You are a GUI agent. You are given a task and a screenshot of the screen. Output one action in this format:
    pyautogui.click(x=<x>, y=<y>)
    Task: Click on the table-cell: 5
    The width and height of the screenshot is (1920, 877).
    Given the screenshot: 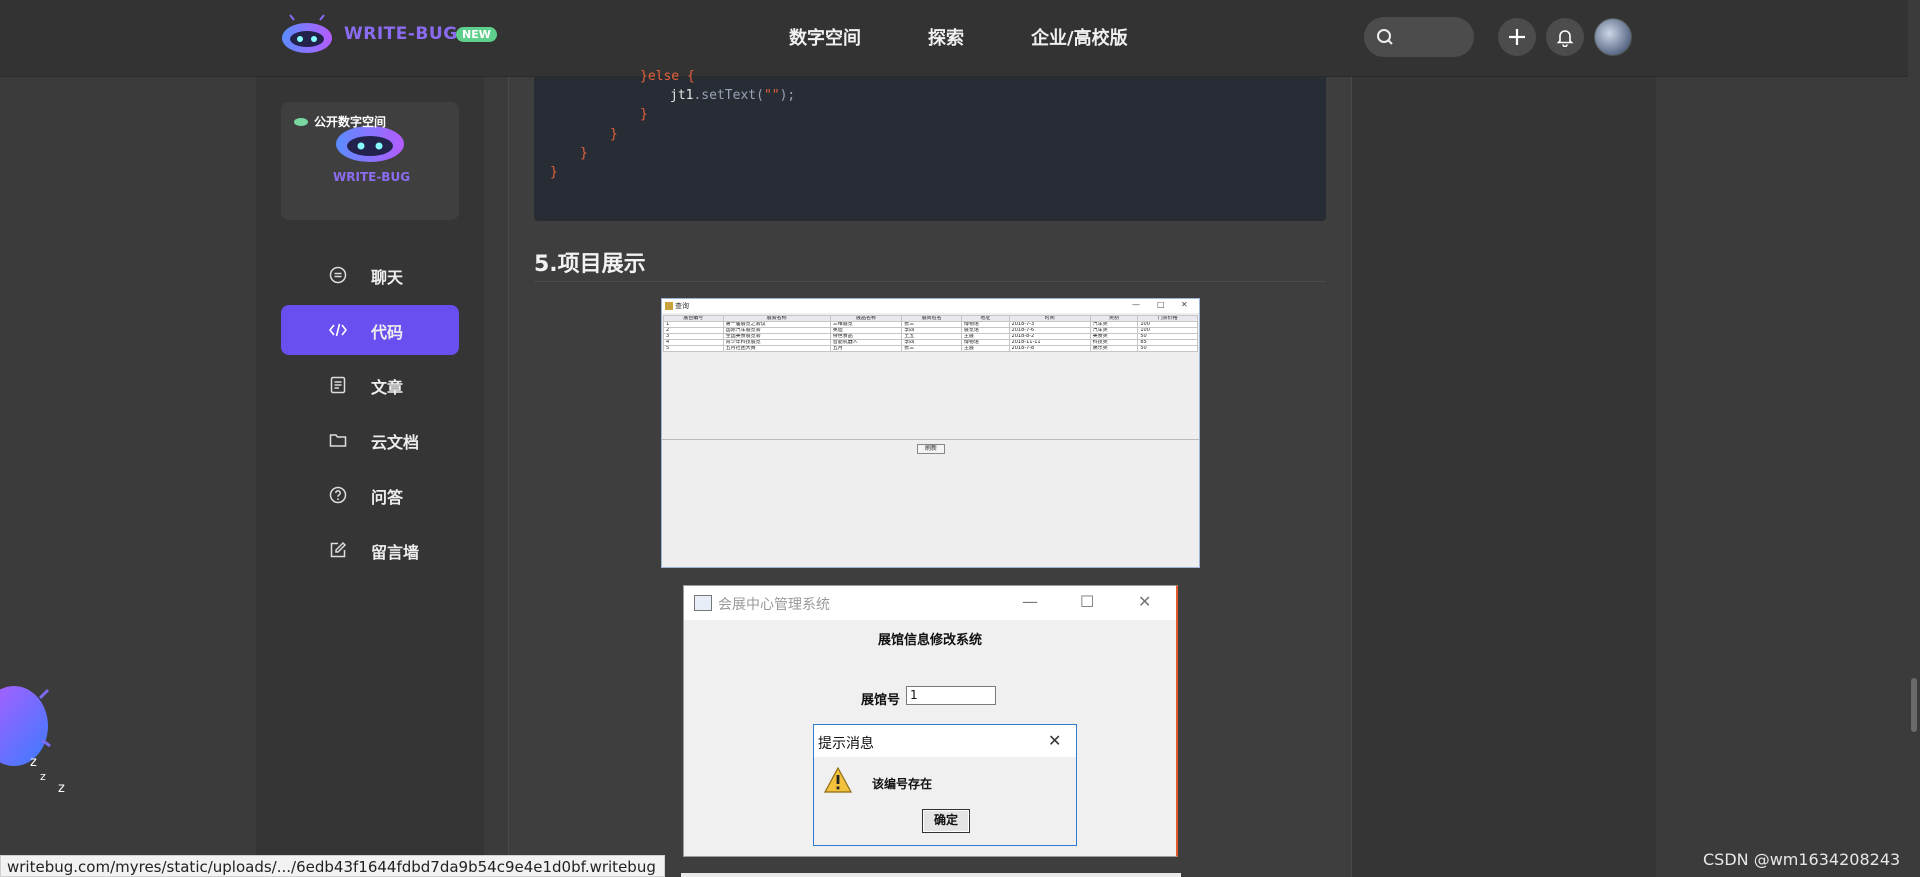 What is the action you would take?
    pyautogui.click(x=693, y=348)
    